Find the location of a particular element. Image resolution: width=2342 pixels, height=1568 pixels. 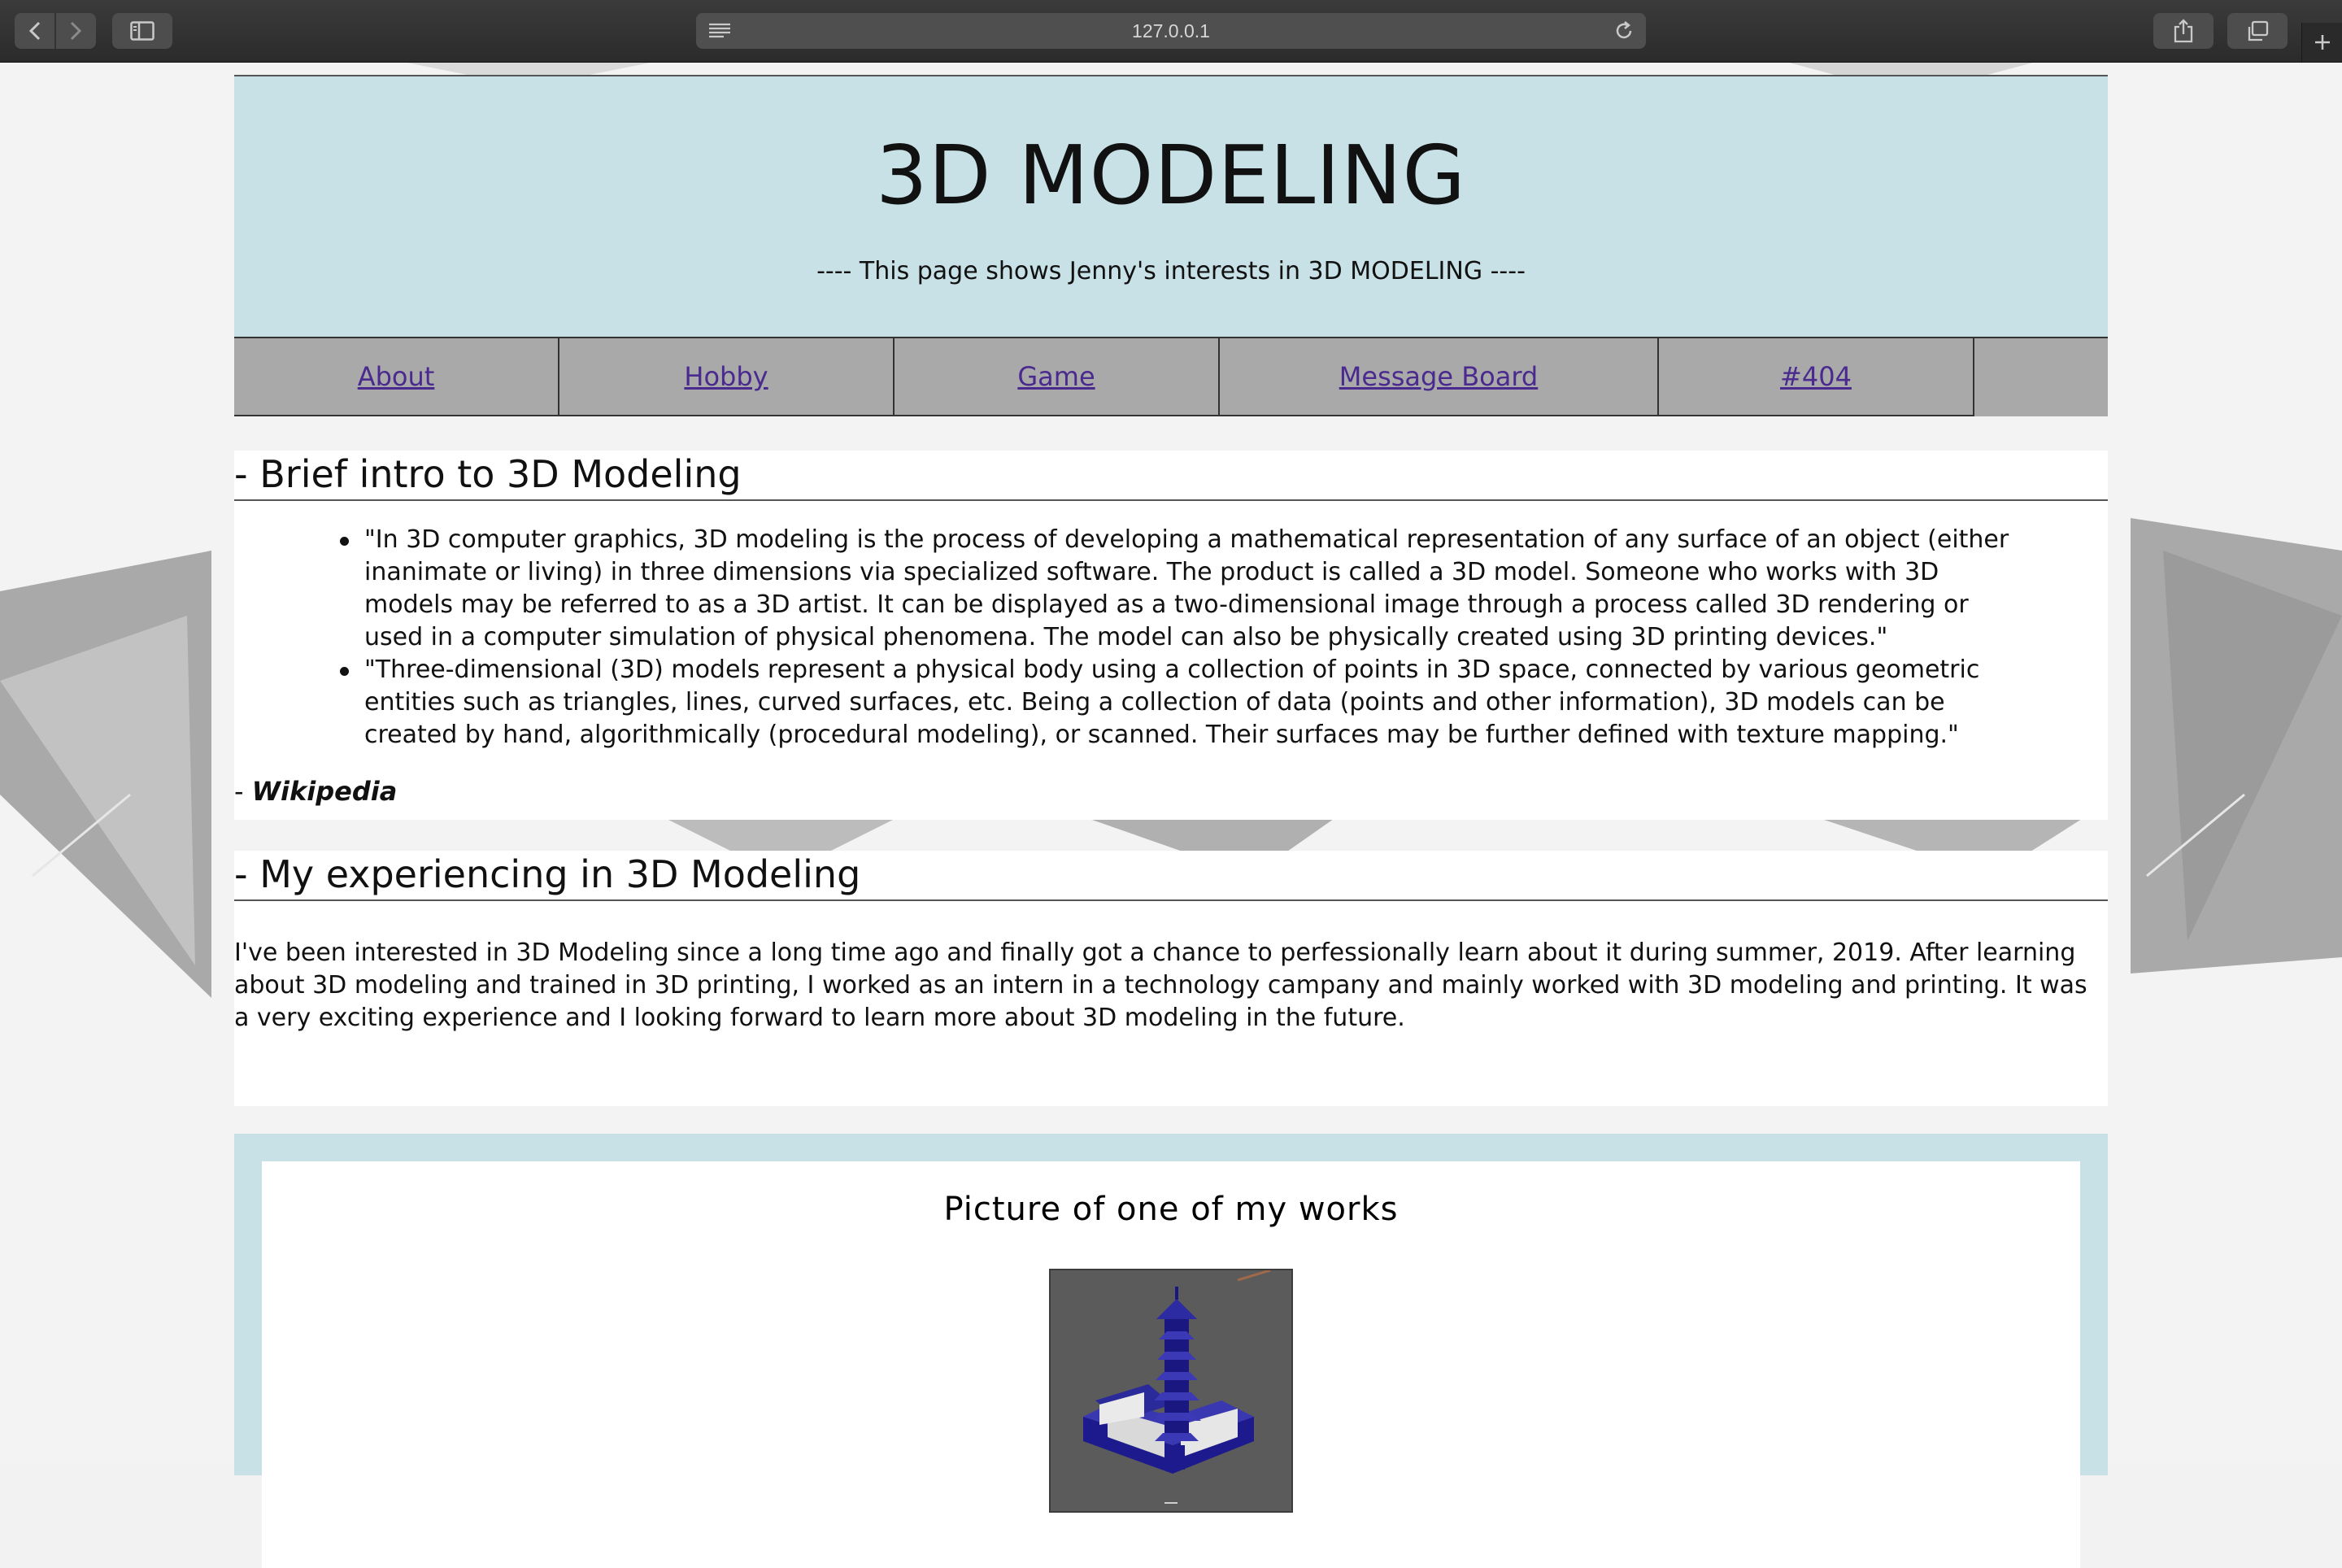

nav-link-about: About is located at coordinates (397, 376).